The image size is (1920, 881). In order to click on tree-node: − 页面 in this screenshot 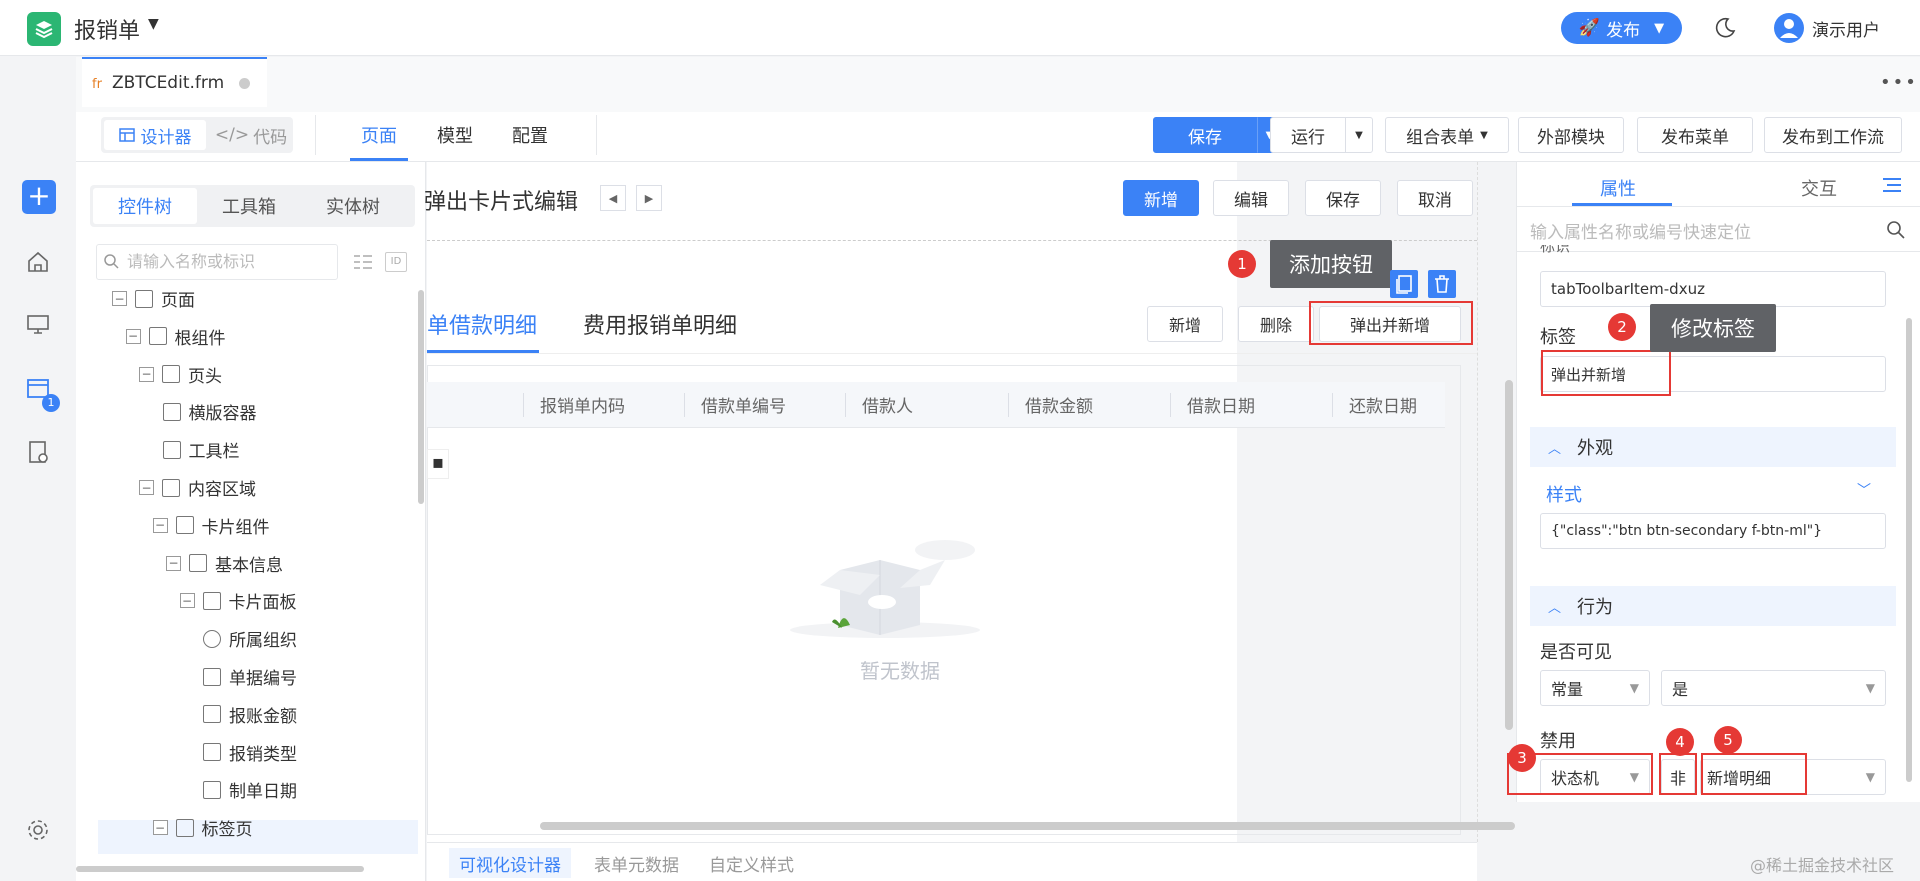, I will do `click(153, 298)`.